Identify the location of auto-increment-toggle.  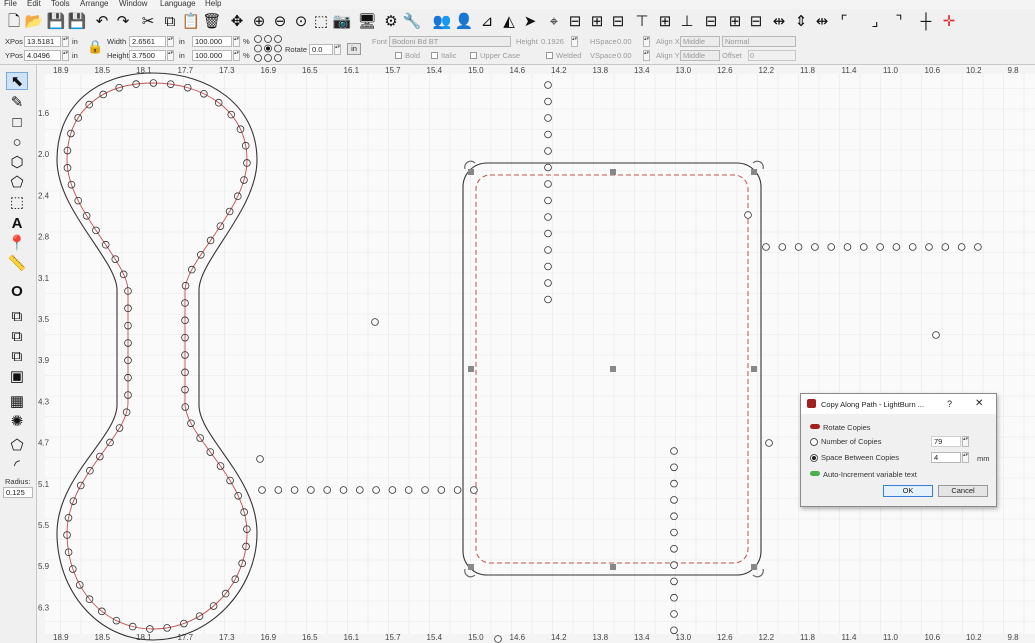
(815, 473).